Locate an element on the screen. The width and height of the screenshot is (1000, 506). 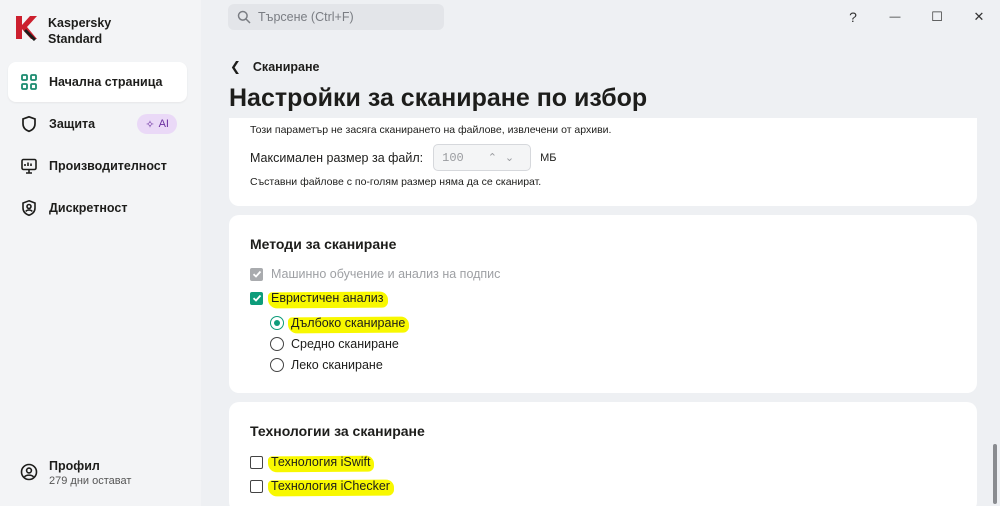
radio-light-scan: Леко сканиране is located at coordinates (326, 365).